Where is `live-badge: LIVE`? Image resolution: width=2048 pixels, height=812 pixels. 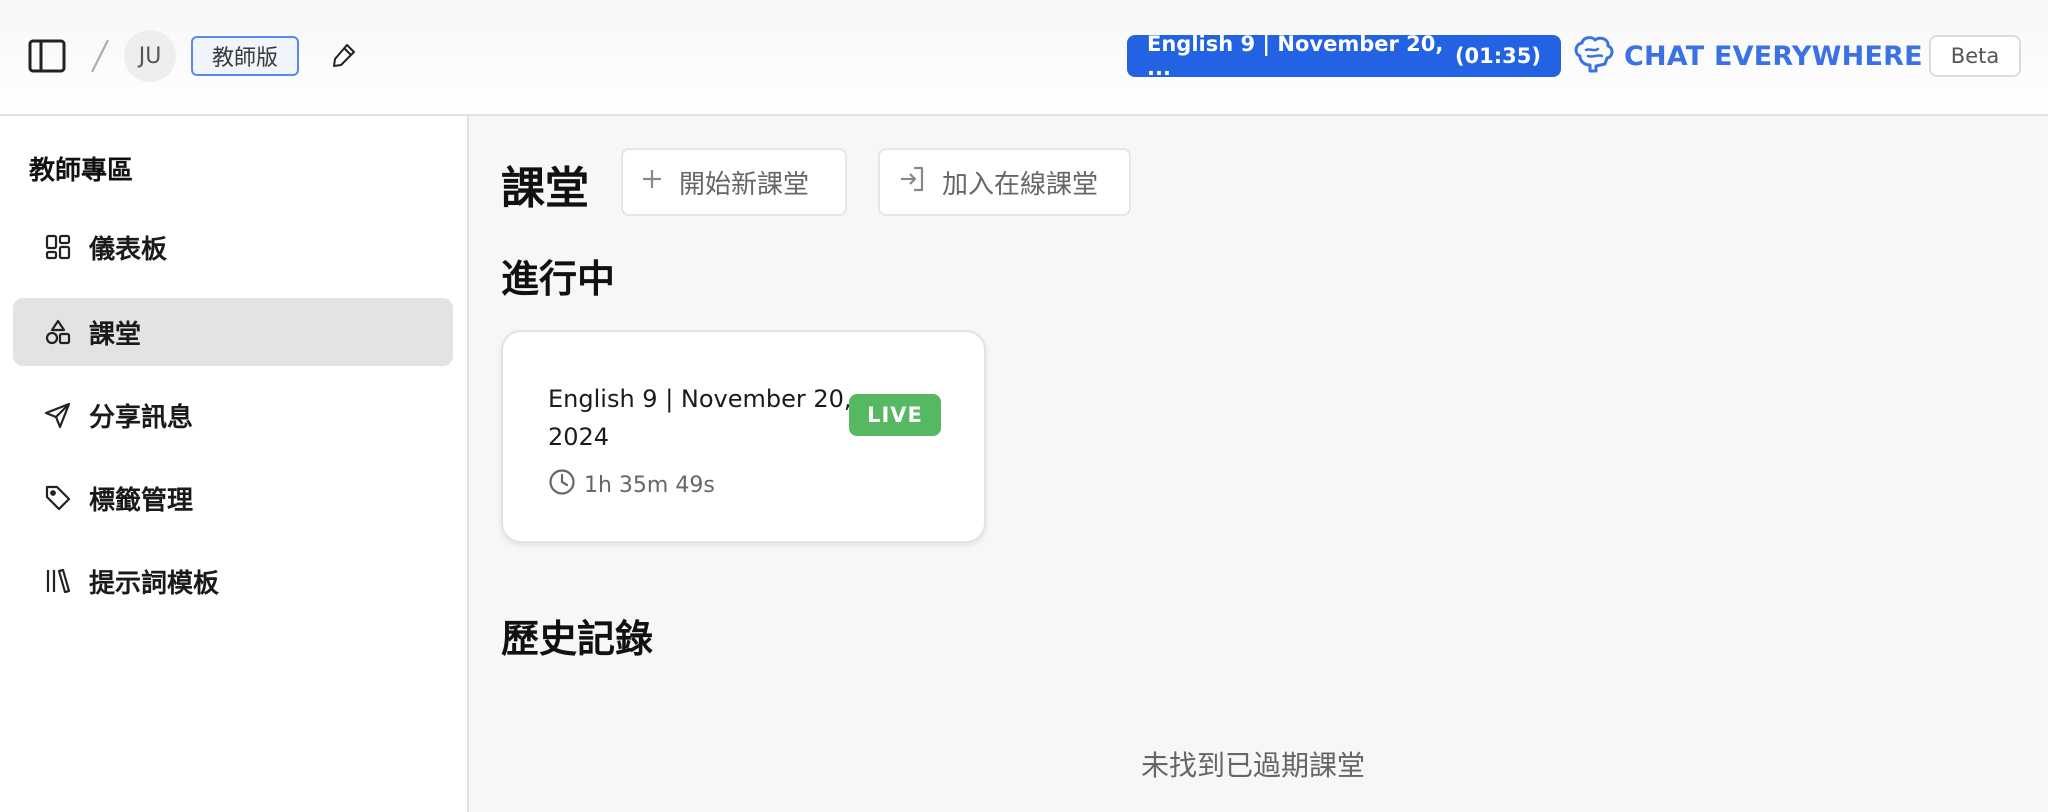
live-badge: LIVE is located at coordinates (895, 415).